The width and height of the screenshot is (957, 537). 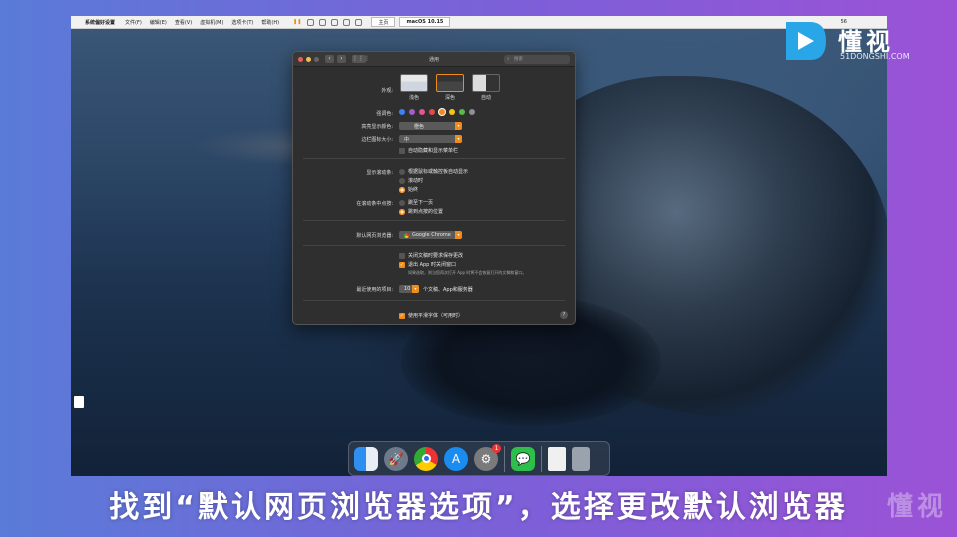 I want to click on sidebar-size-value: 中, so click(x=407, y=139).